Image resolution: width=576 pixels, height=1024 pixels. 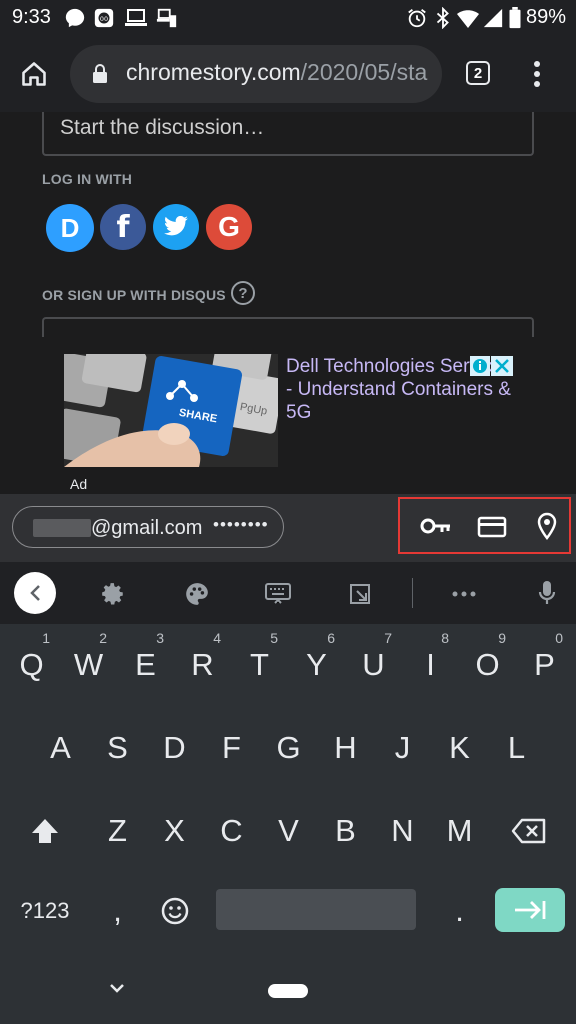 I want to click on chevron-left-icon, so click(x=35, y=593).